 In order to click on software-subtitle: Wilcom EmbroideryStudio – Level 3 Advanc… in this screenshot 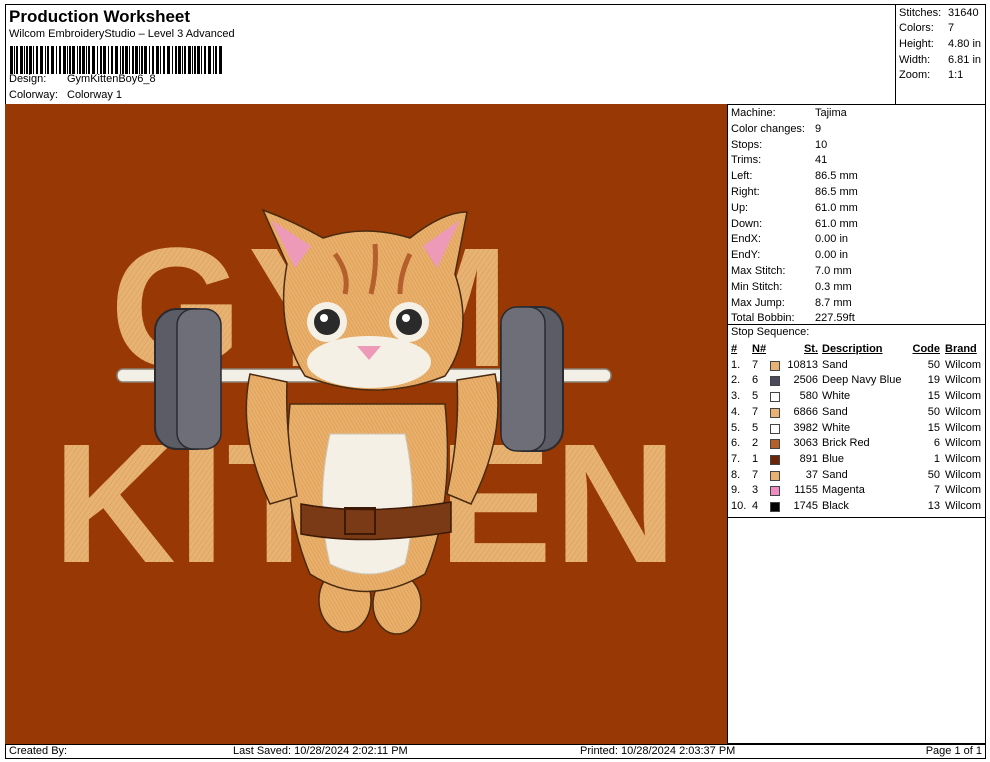, I will do `click(122, 34)`.